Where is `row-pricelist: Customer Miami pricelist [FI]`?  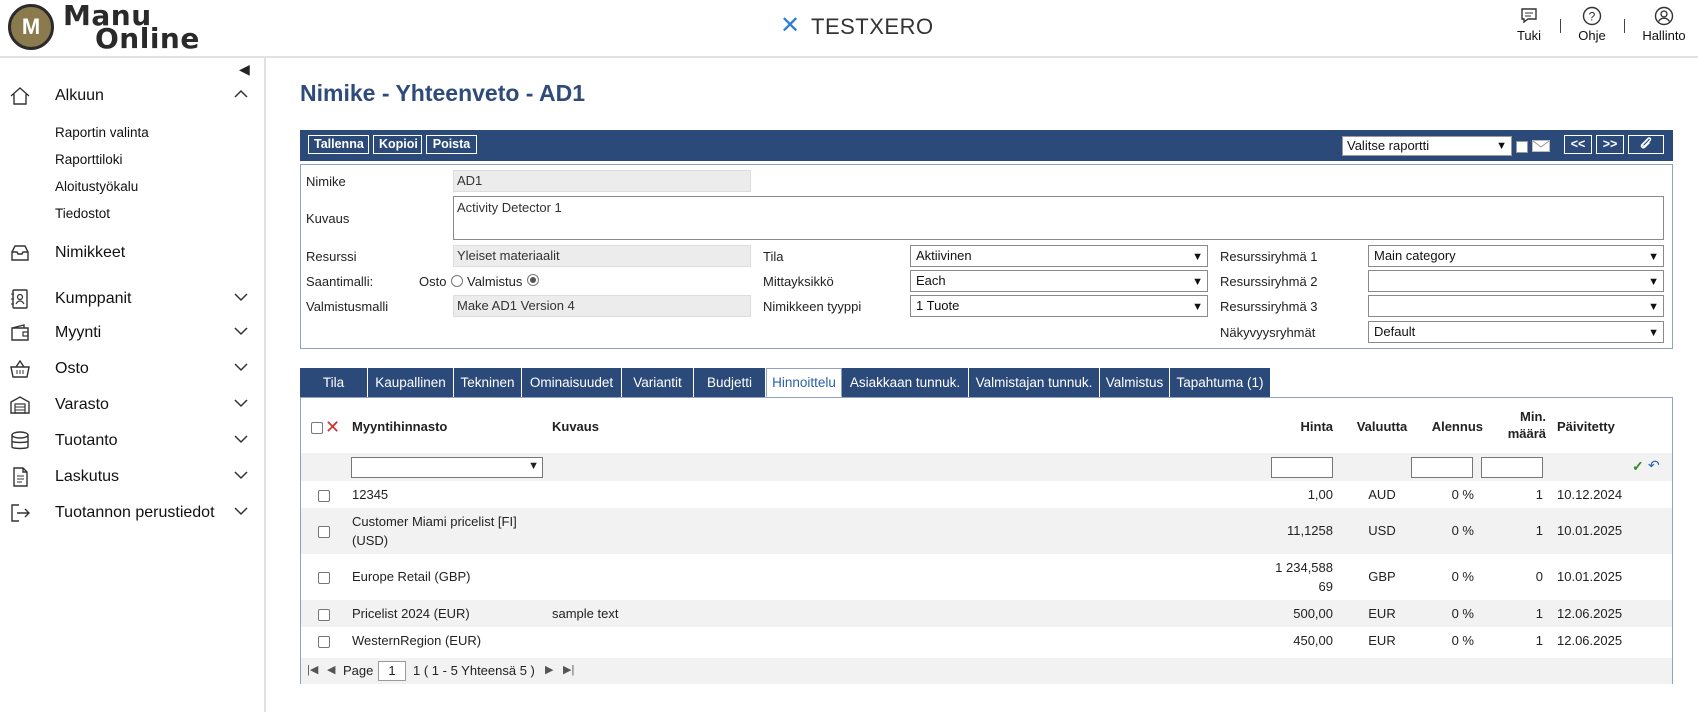 row-pricelist: Customer Miami pricelist [FI] is located at coordinates (434, 521).